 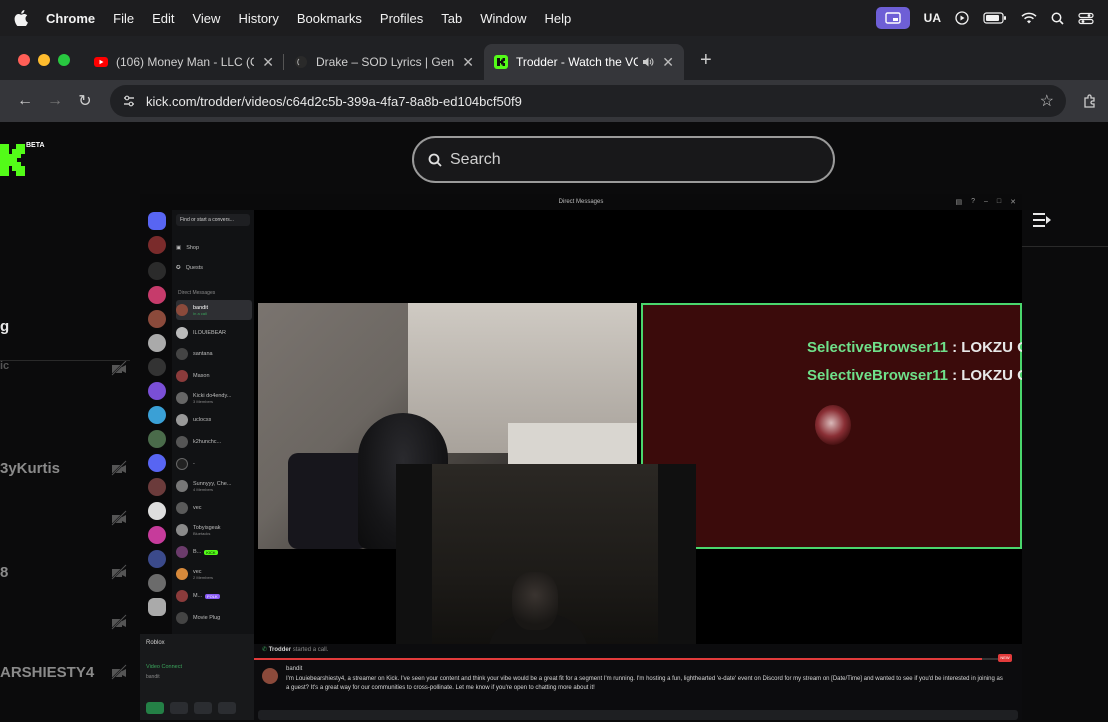 What do you see at coordinates (129, 101) in the screenshot?
I see `site-settings-icon` at bounding box center [129, 101].